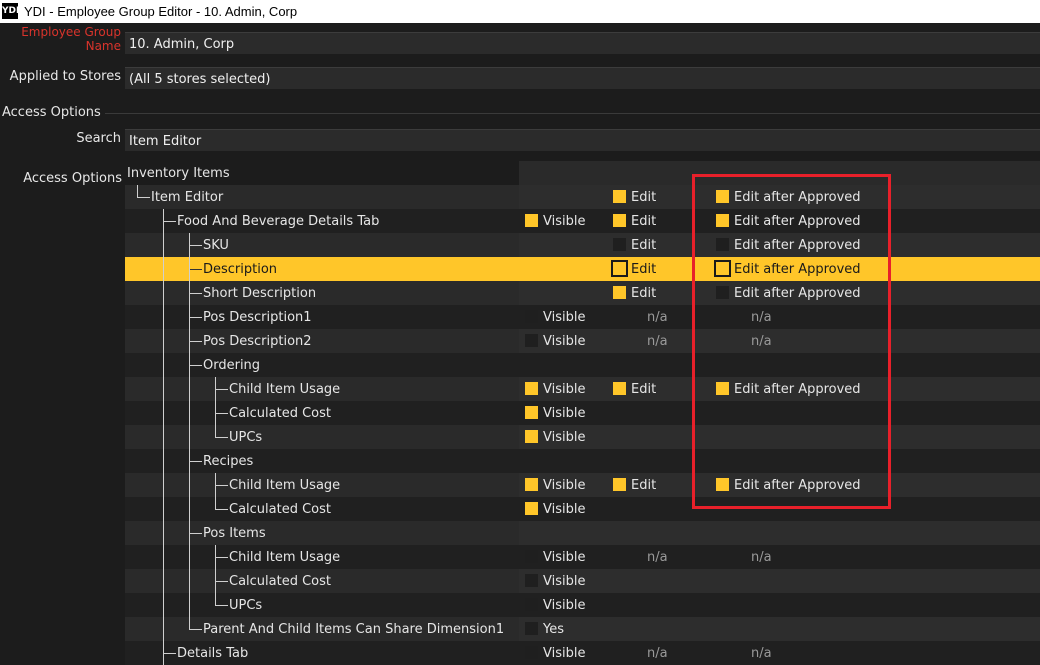 The width and height of the screenshot is (1040, 665). What do you see at coordinates (582, 78) in the screenshot?
I see `stores-selector: (All 5 stores selected)` at bounding box center [582, 78].